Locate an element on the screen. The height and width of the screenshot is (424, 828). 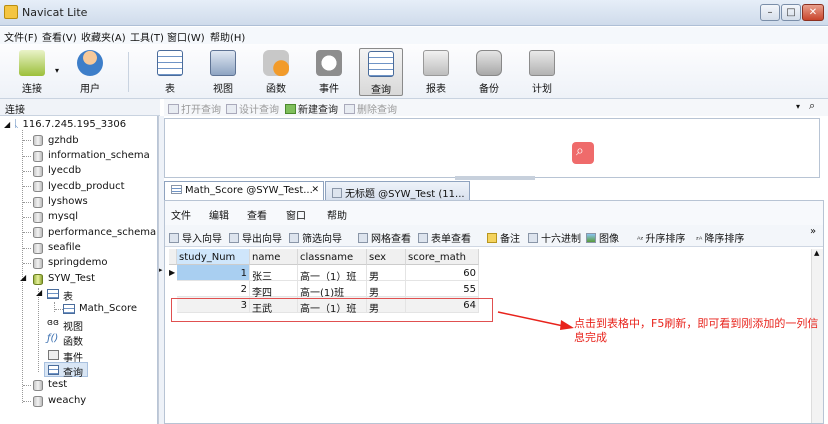
annotation-text: 点击到表格中，F5刷新，即可看到刚添加的一列信息完成 is located at coordinates (696, 330).